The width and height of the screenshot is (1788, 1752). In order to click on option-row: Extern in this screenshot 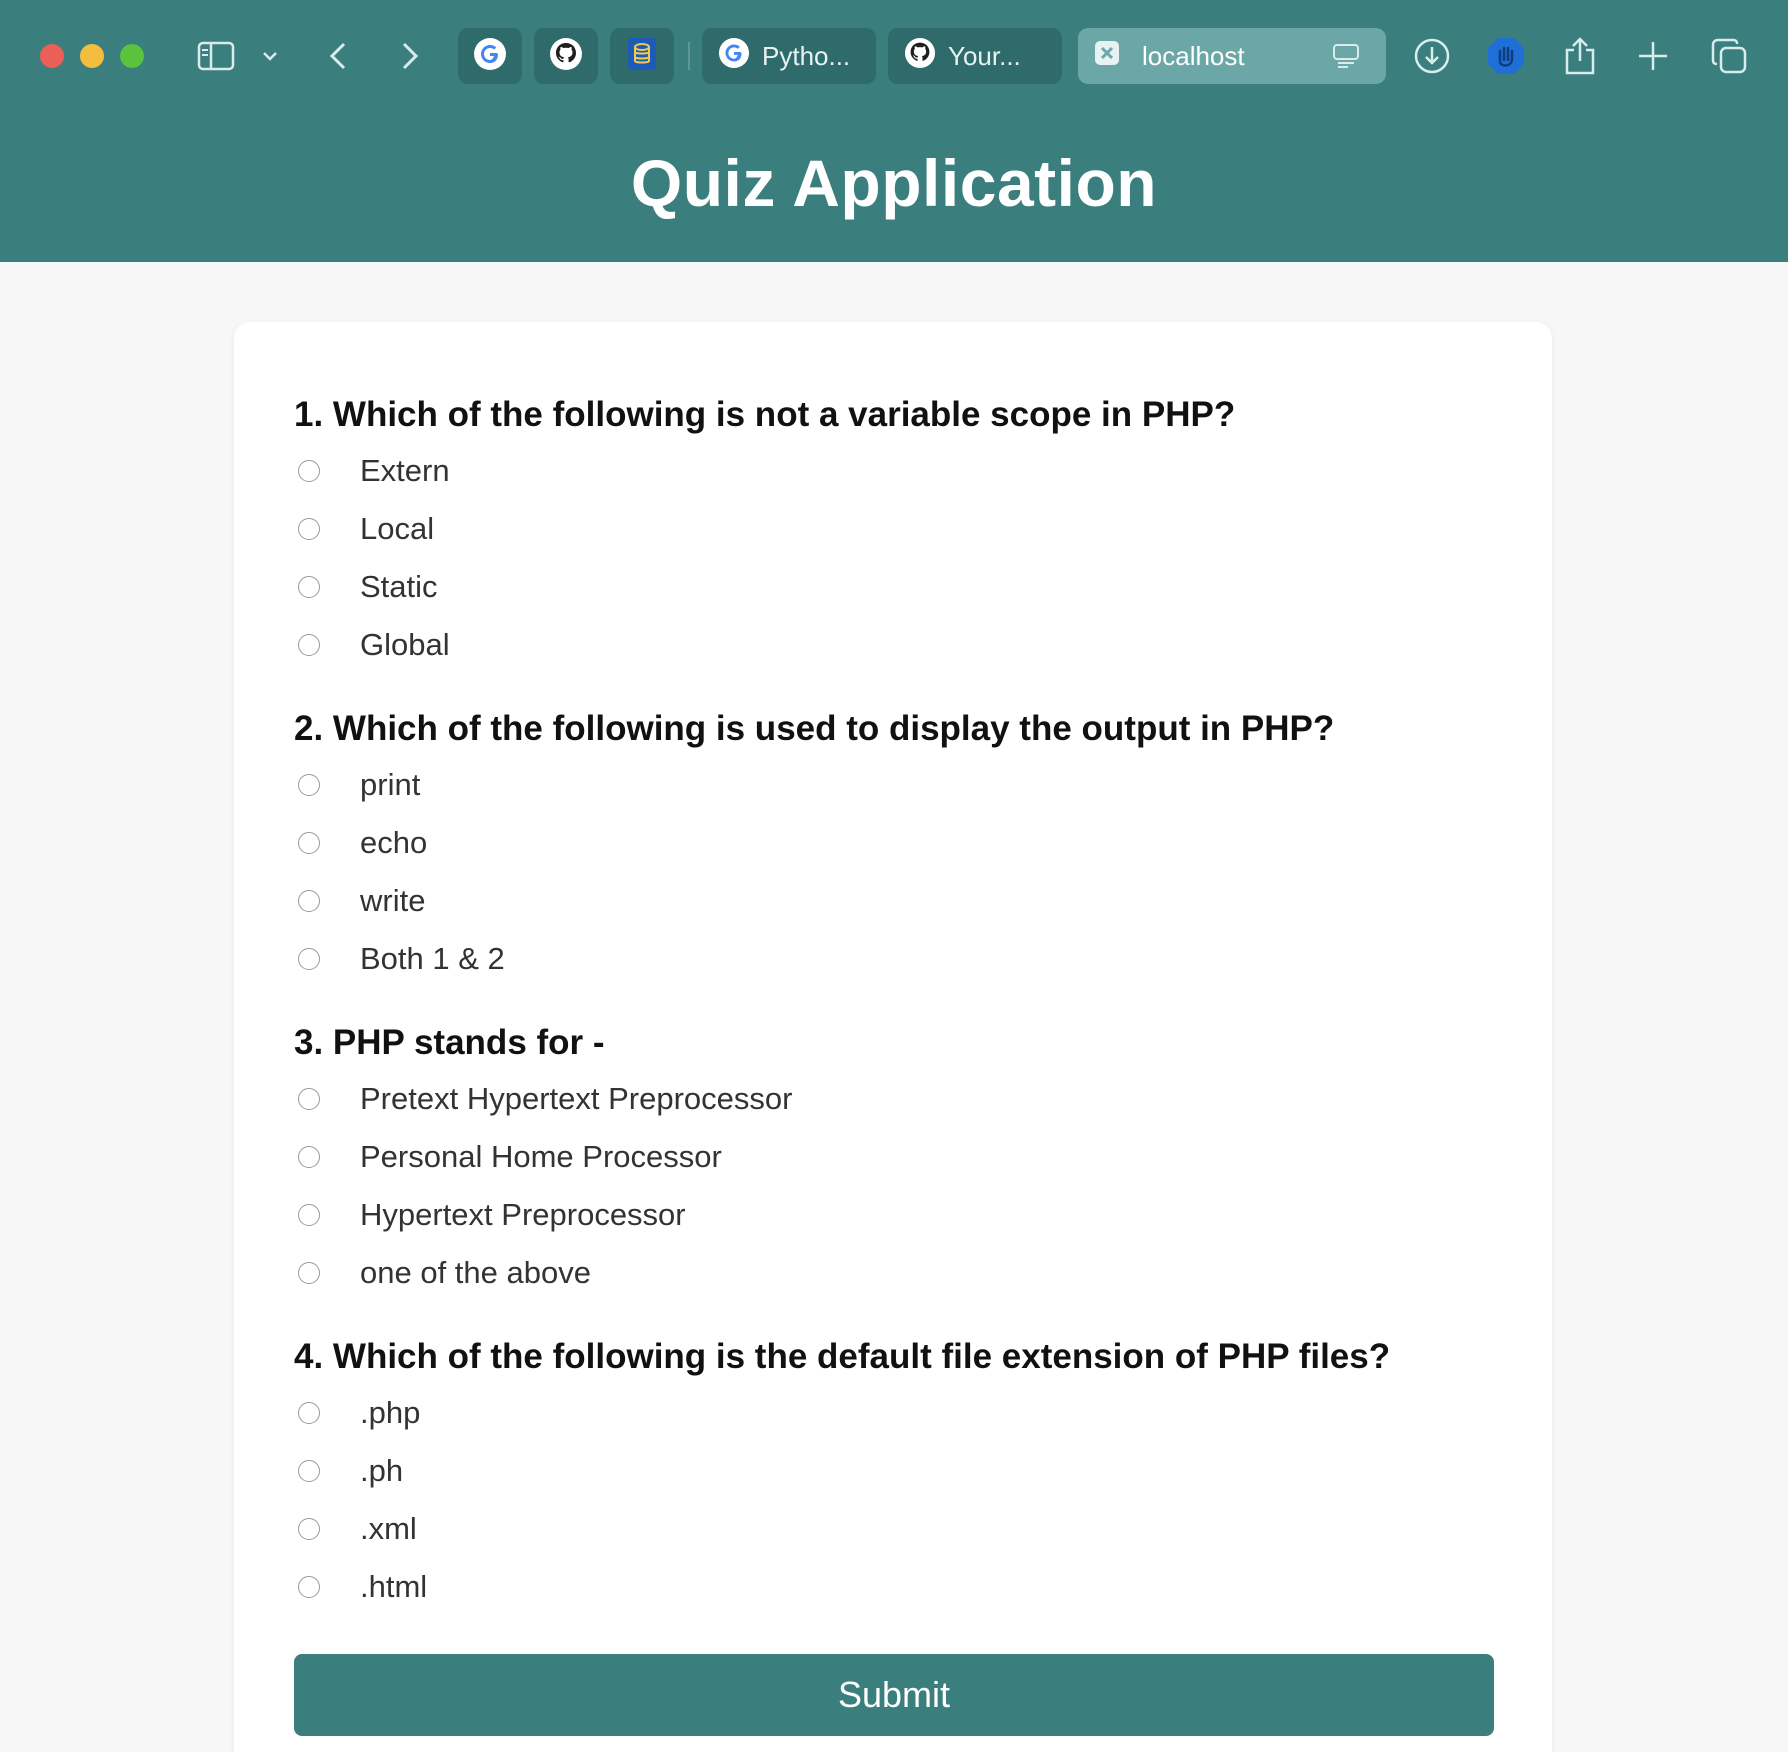, I will do `click(894, 471)`.